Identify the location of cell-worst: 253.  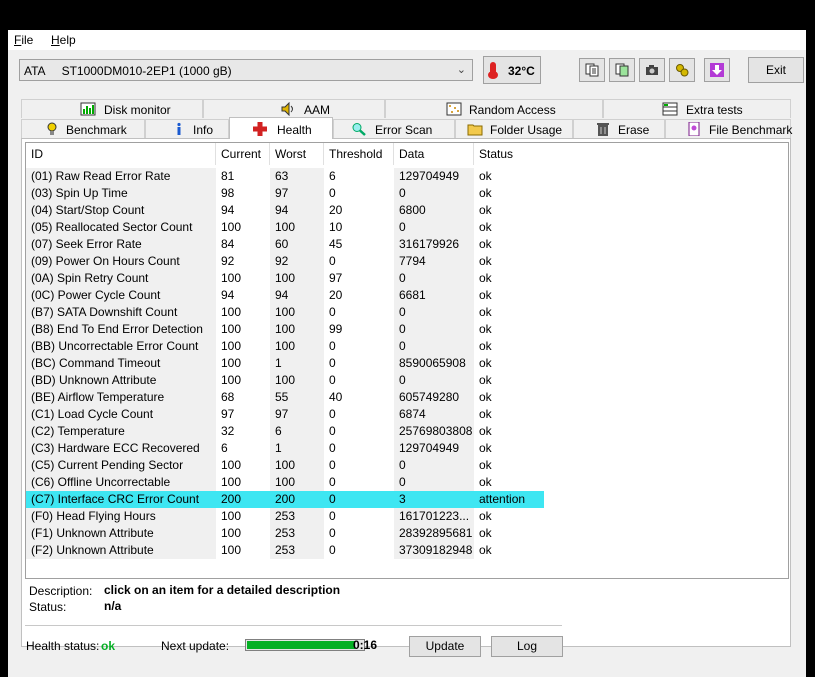
(297, 533).